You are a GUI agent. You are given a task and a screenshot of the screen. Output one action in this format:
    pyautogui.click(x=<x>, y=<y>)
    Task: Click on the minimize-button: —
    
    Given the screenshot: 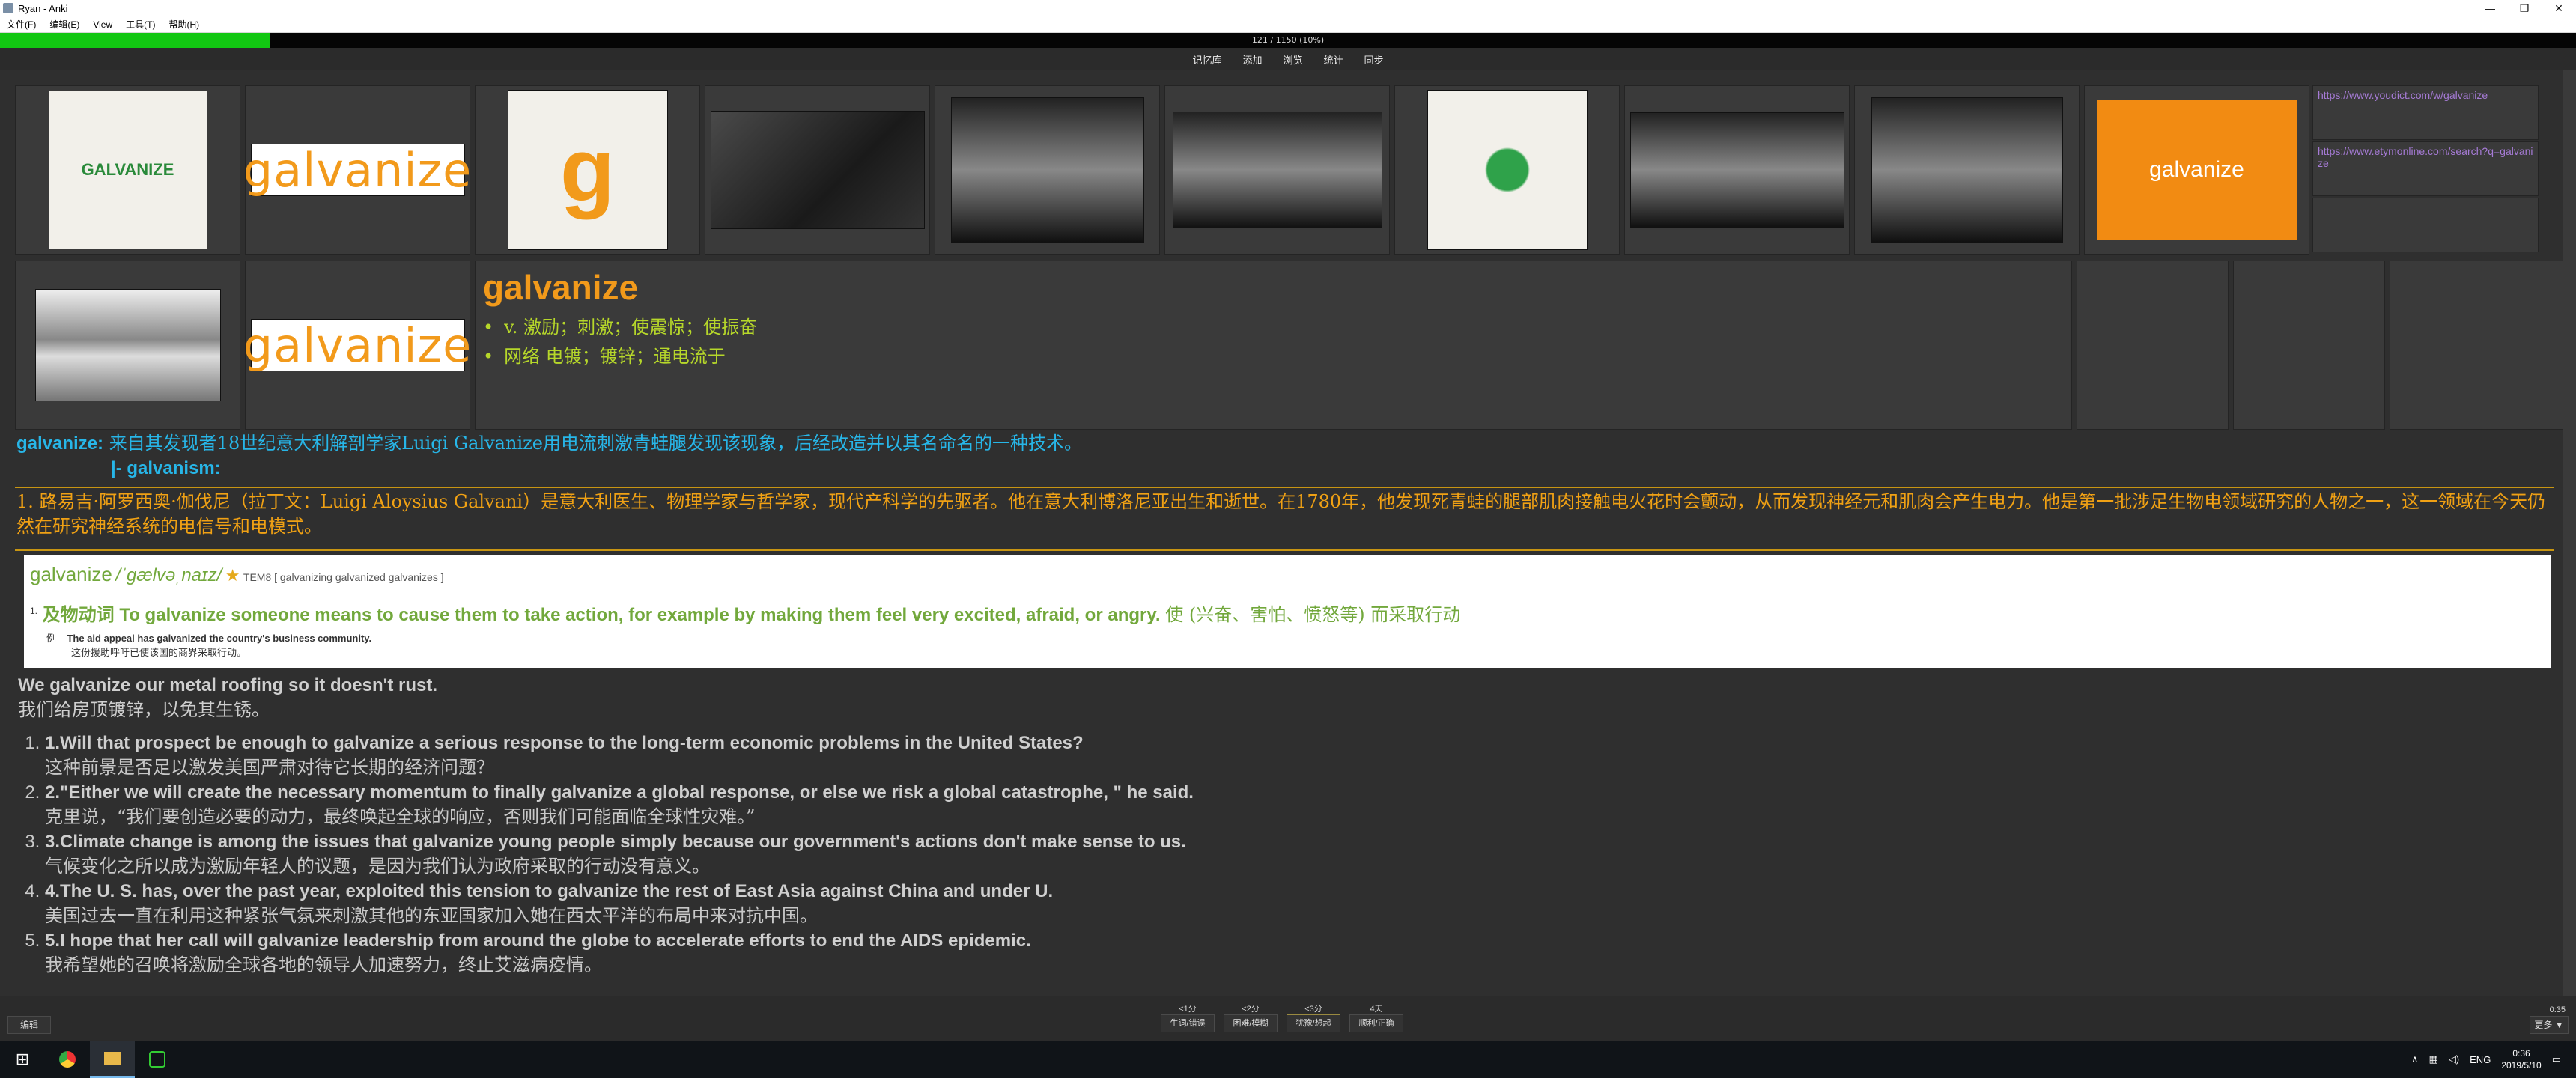 What is the action you would take?
    pyautogui.click(x=2490, y=8)
    